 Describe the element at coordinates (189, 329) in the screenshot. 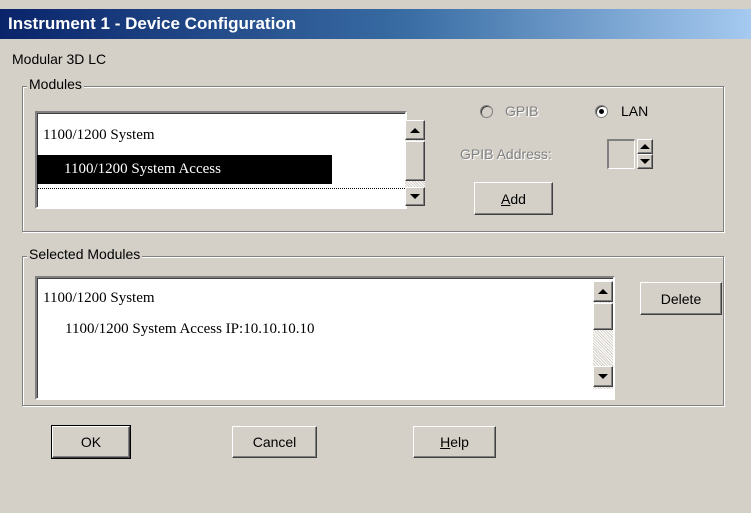

I see `selected-module-item: 1100/1200 System Access IP:10.10.10.10` at that location.